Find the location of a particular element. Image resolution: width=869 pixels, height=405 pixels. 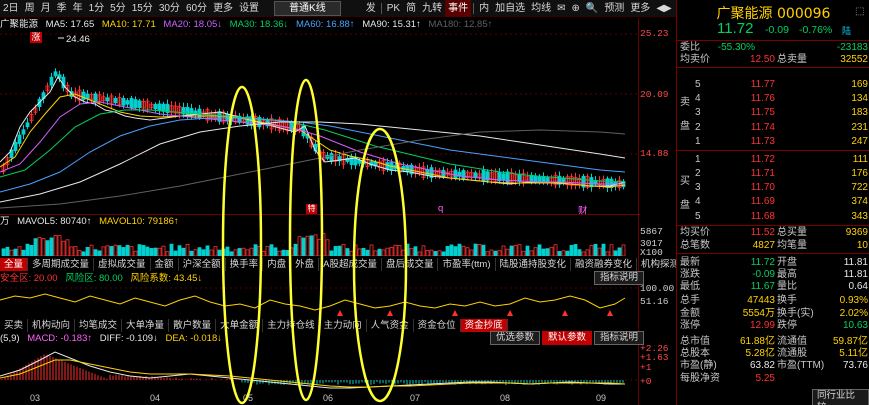

avg-ask-value: 12.50 is located at coordinates (762, 59).